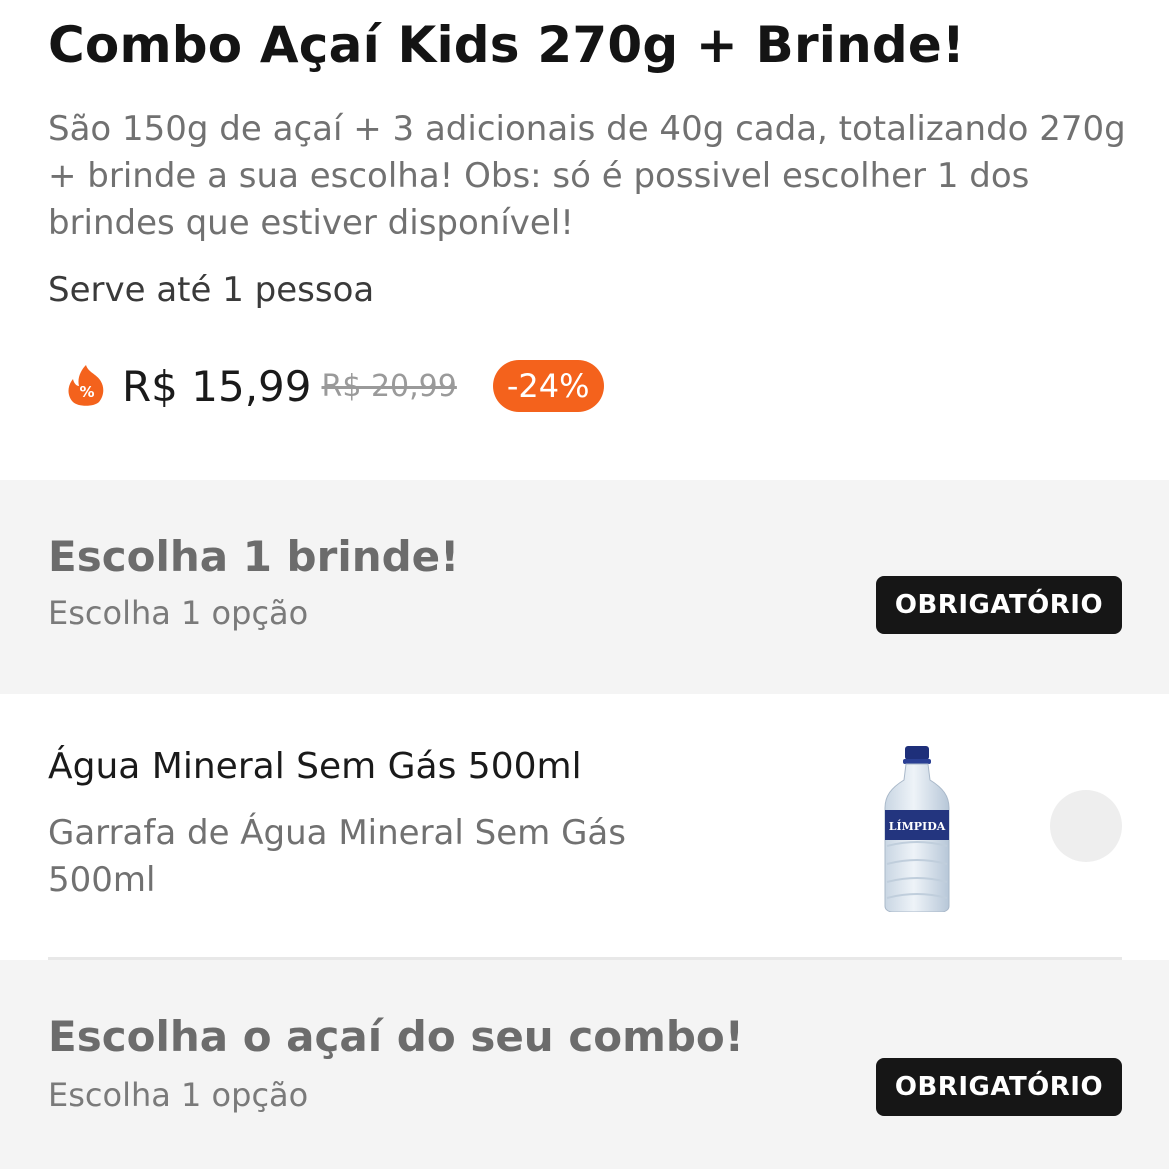  I want to click on water-bottle-image: LÍMPIDA, so click(917, 829).